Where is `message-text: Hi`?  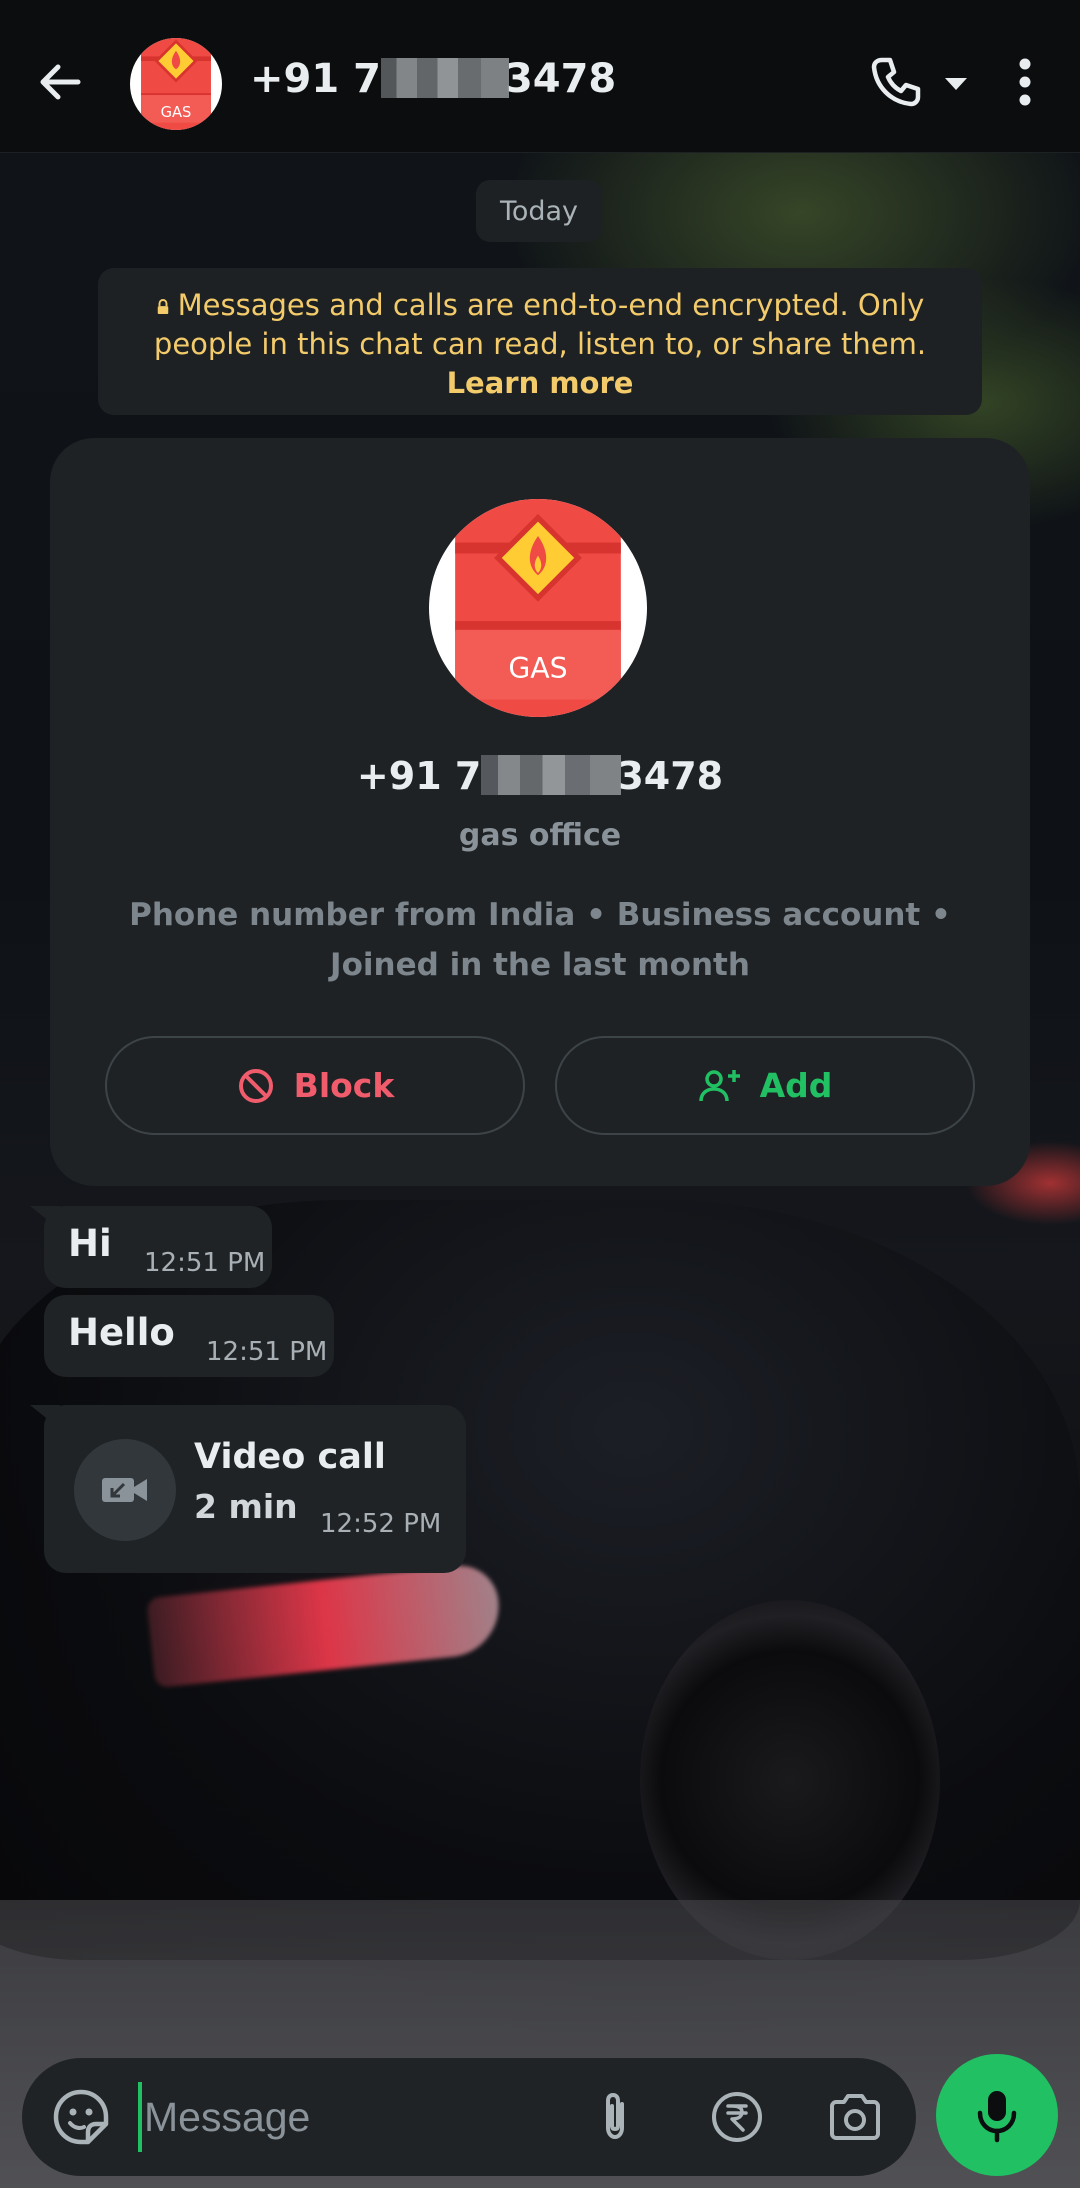 message-text: Hi is located at coordinates (90, 1243).